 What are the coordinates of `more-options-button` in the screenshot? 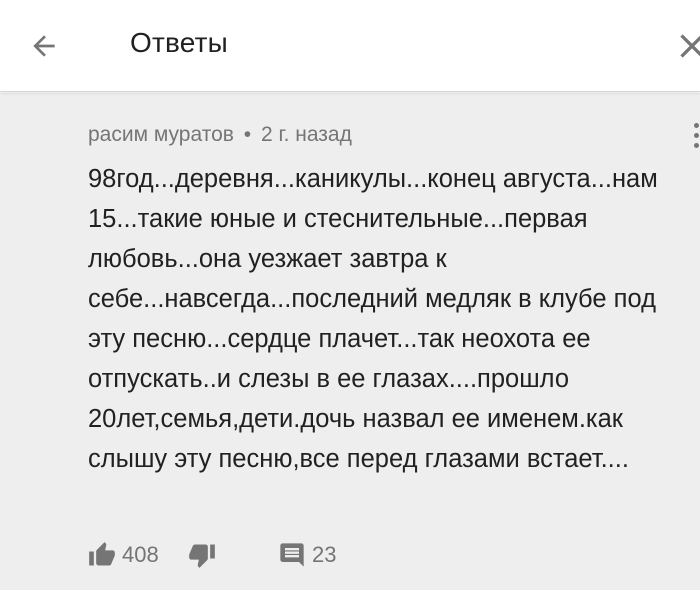 It's located at (695, 136).